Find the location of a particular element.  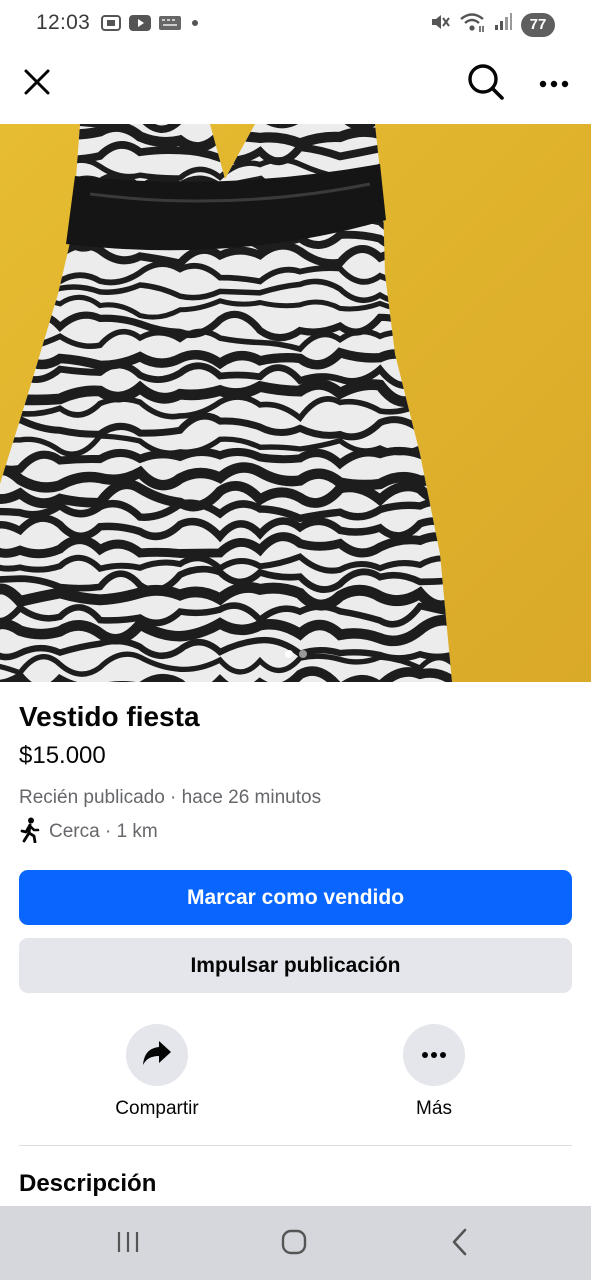

screenshot-icon is located at coordinates (111, 25).